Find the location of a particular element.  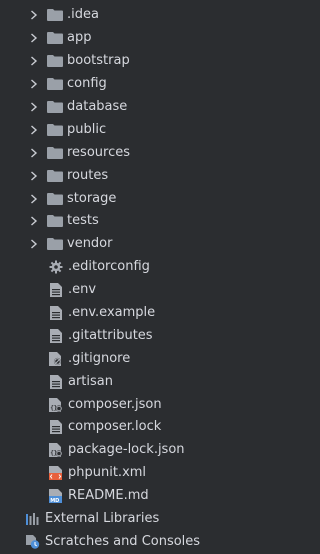

tree-file-phpunit-xml: phpunit.xml is located at coordinates (120, 473).